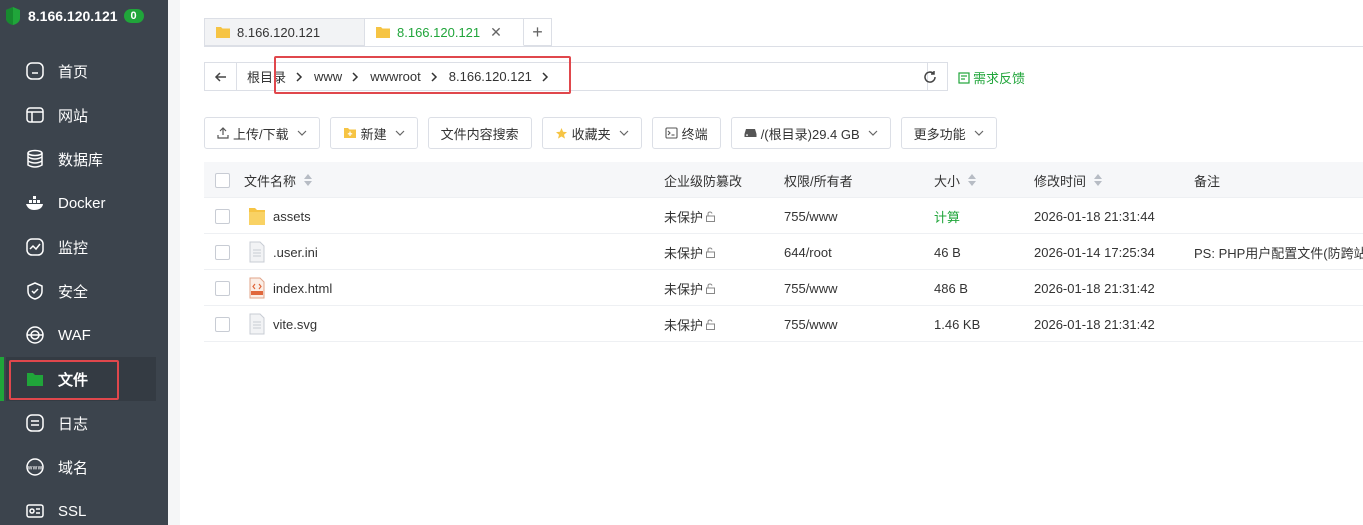 This screenshot has width=1363, height=525. I want to click on sidebar-item-domain: www 域名, so click(84, 467).